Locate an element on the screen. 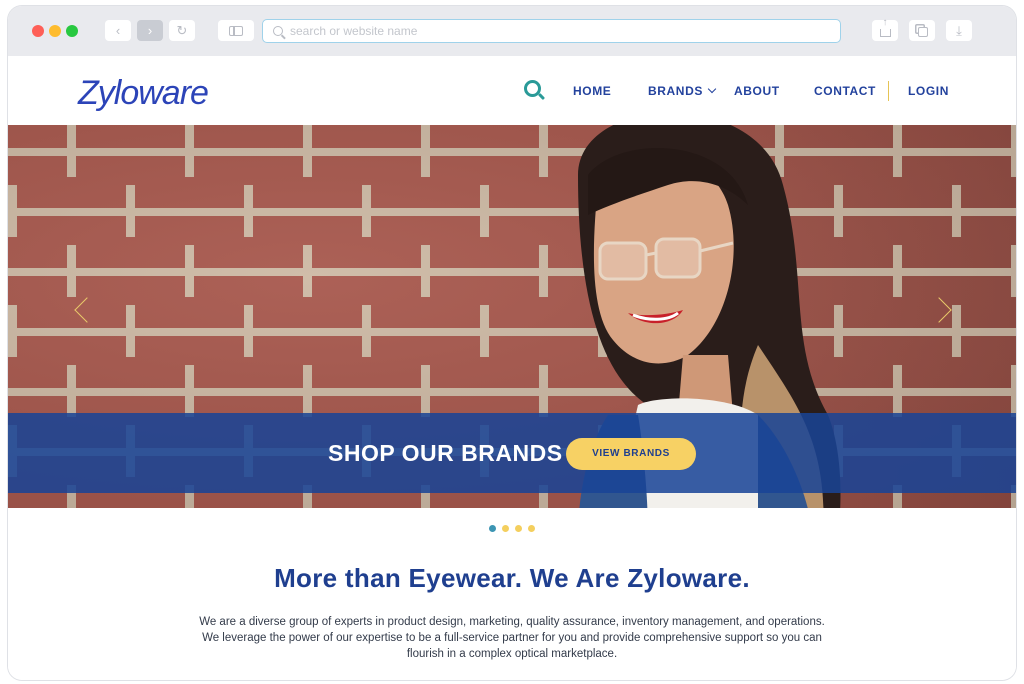 This screenshot has height=684, width=1024. zoom-window-button is located at coordinates (72, 31).